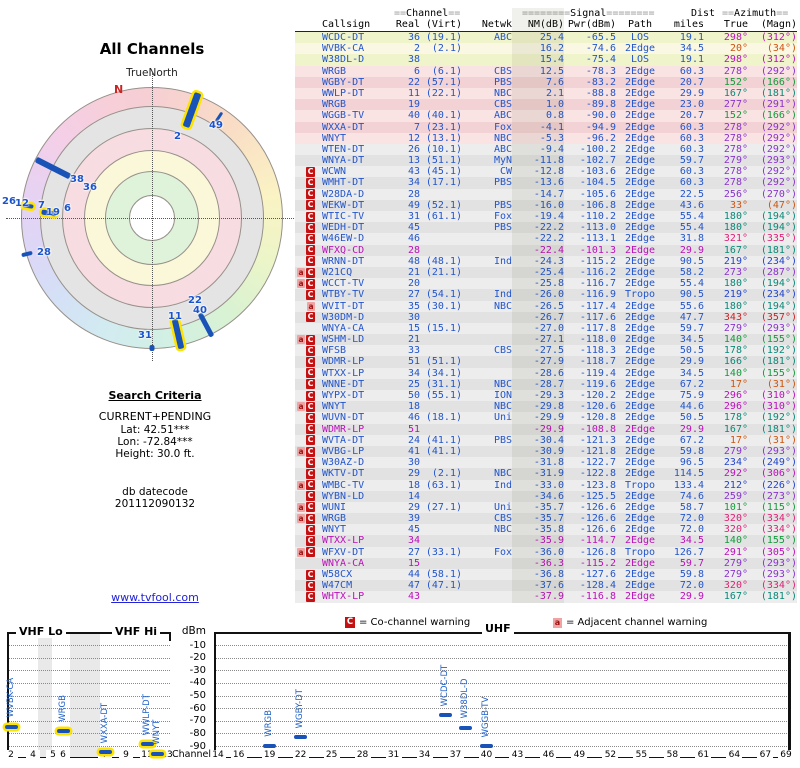  What do you see at coordinates (691, 362) in the screenshot?
I see `cell-miles: 29.9` at bounding box center [691, 362].